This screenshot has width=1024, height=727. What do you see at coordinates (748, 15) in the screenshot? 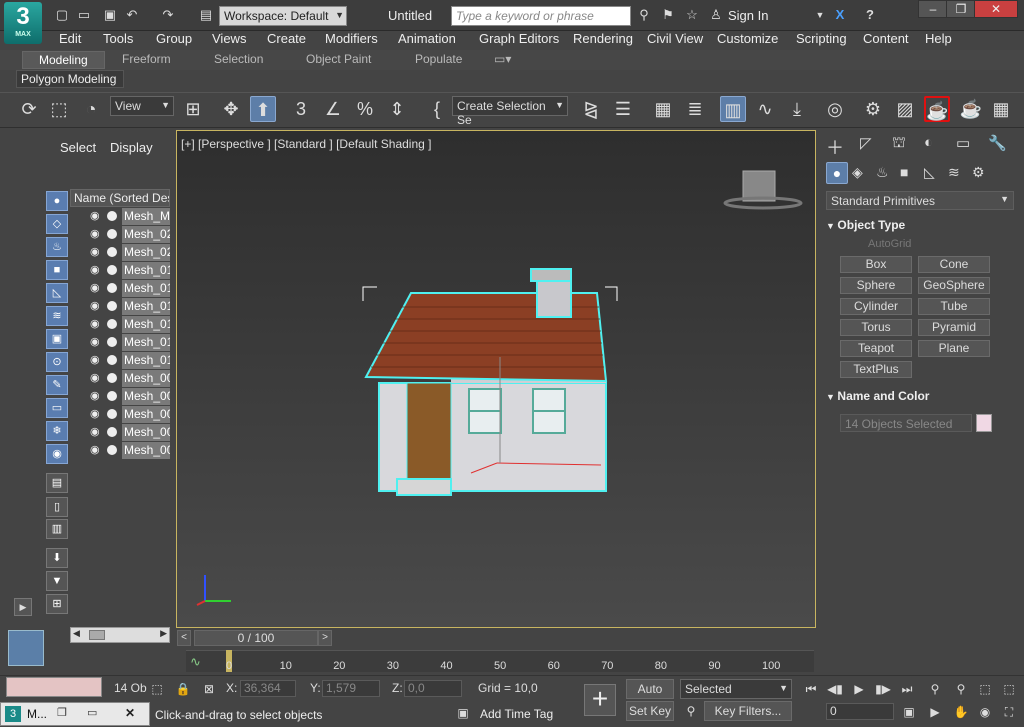
I see `sign-in-link: Sign In` at bounding box center [748, 15].